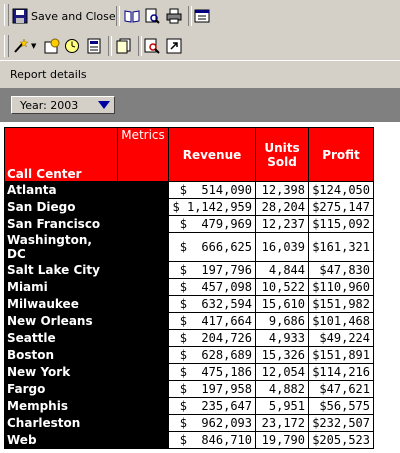 This screenshot has width=400, height=453. Describe the element at coordinates (212, 423) in the screenshot. I see `revenue-cell: $ 962,093` at that location.